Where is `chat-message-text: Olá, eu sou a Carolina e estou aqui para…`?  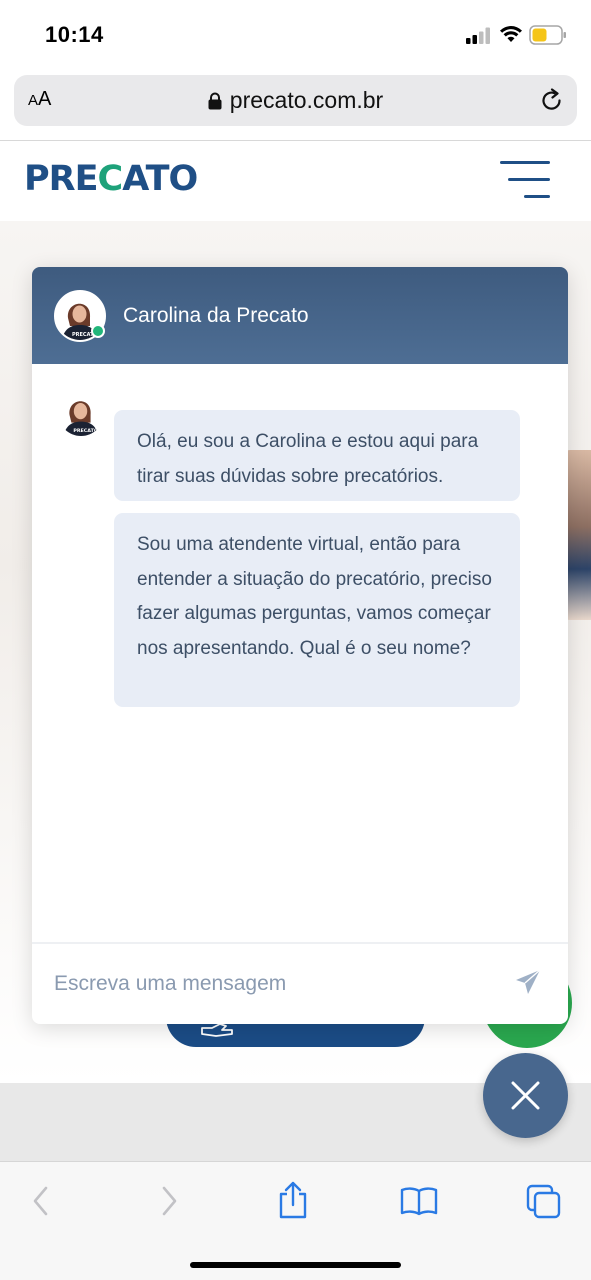
chat-message-text: Olá, eu sou a Carolina e estou aqui para… is located at coordinates (308, 459).